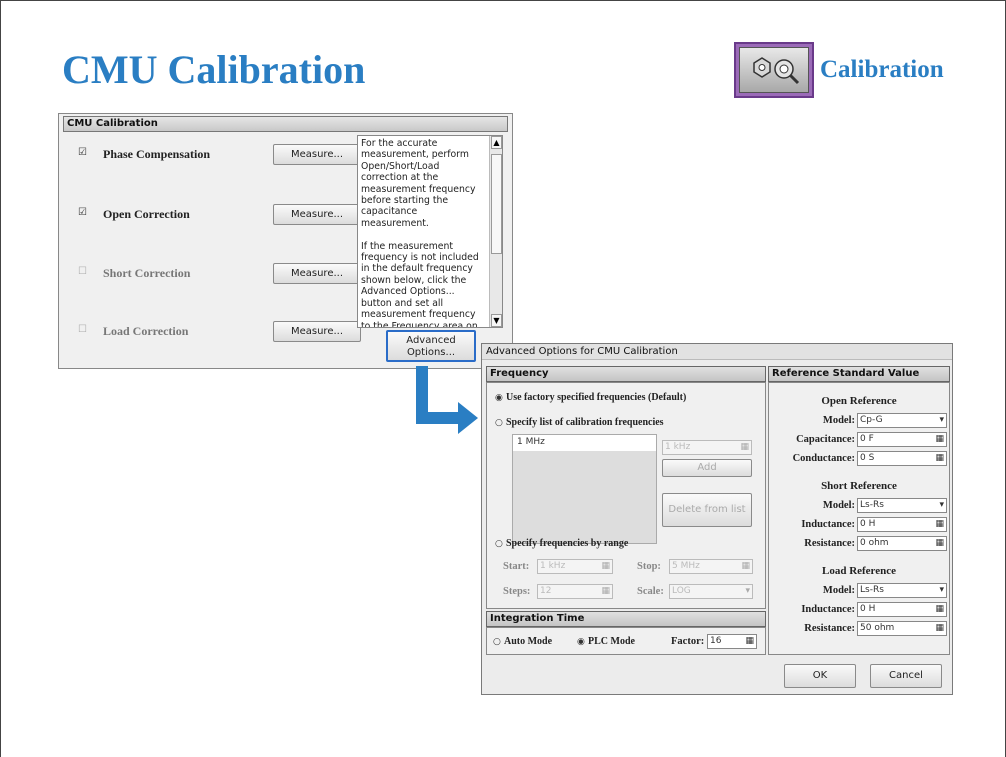 The height and width of the screenshot is (757, 1006). What do you see at coordinates (882, 69) in the screenshot?
I see `badge-label: Calibration` at bounding box center [882, 69].